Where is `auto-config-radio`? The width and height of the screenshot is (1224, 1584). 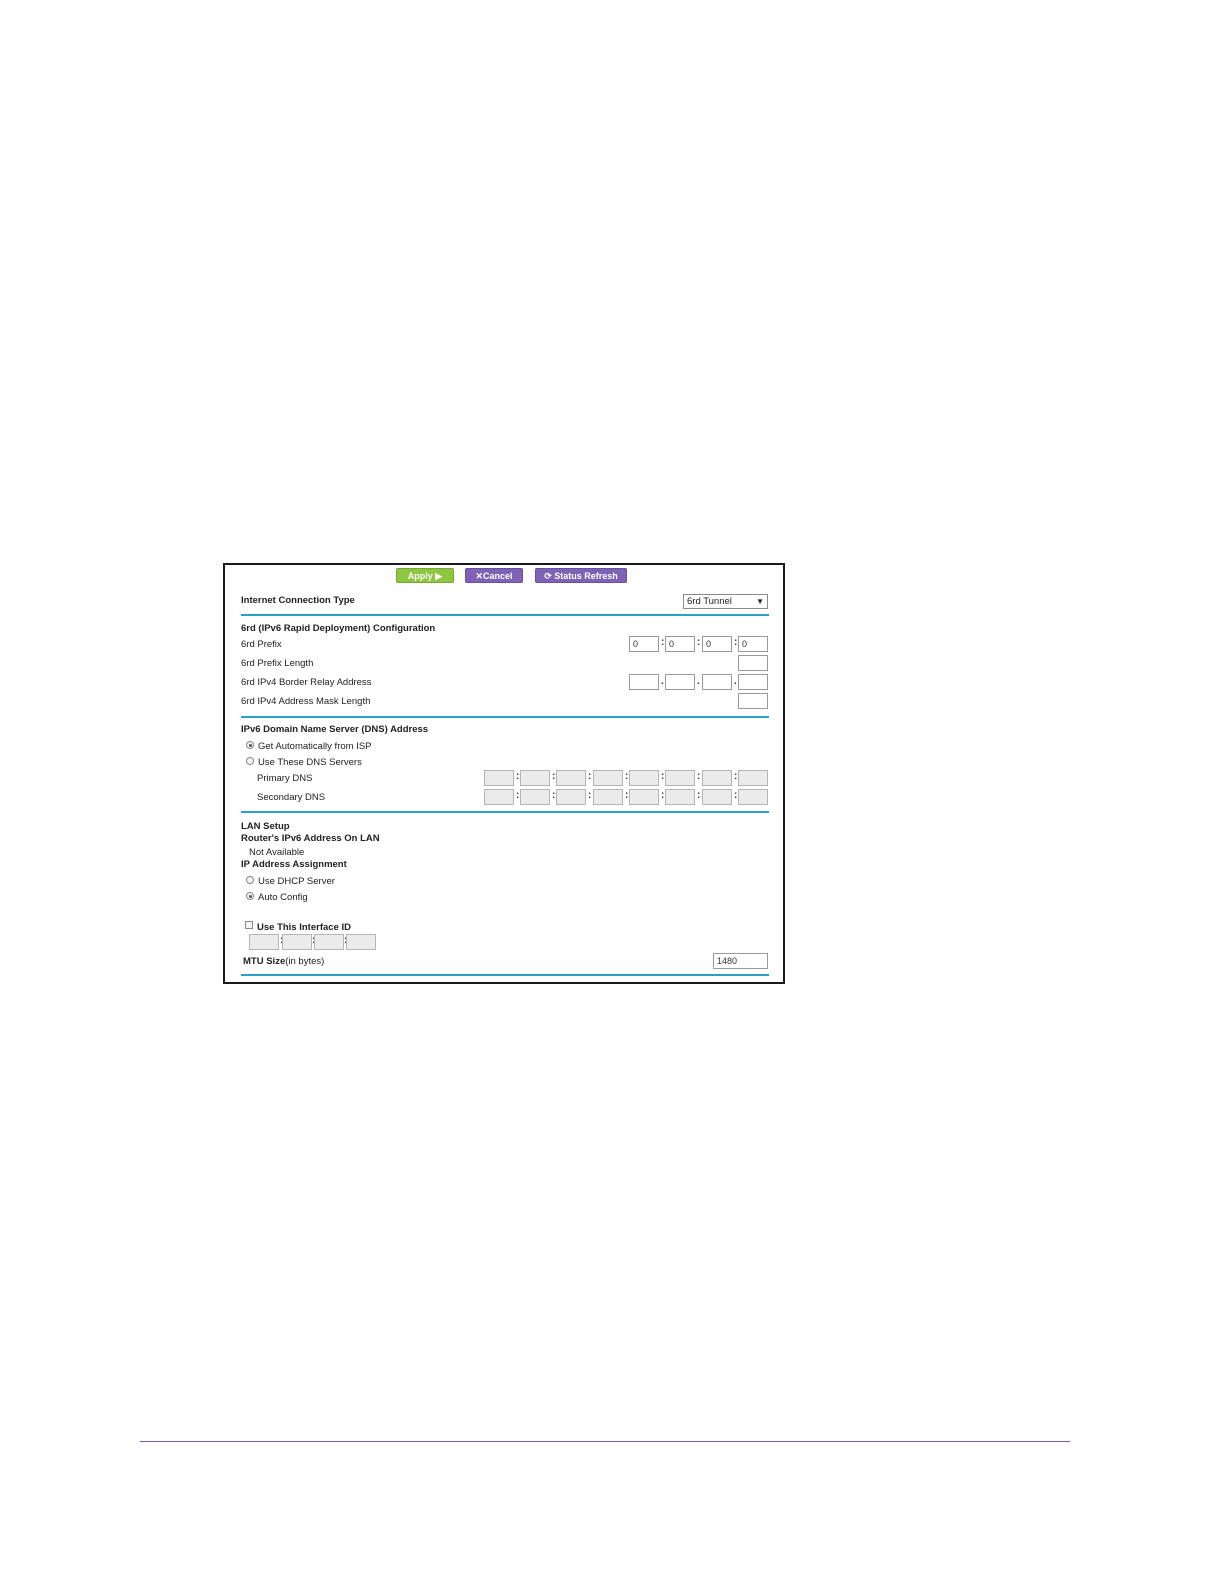 auto-config-radio is located at coordinates (250, 896).